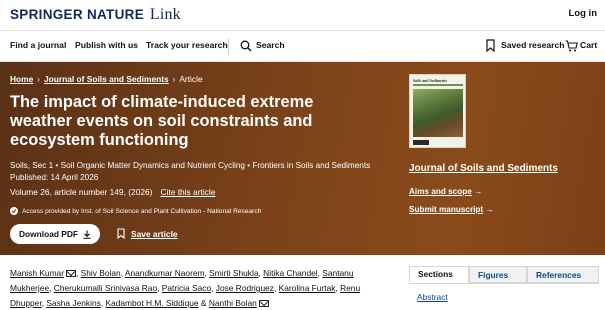  I want to click on save-article-label: Save article, so click(154, 233).